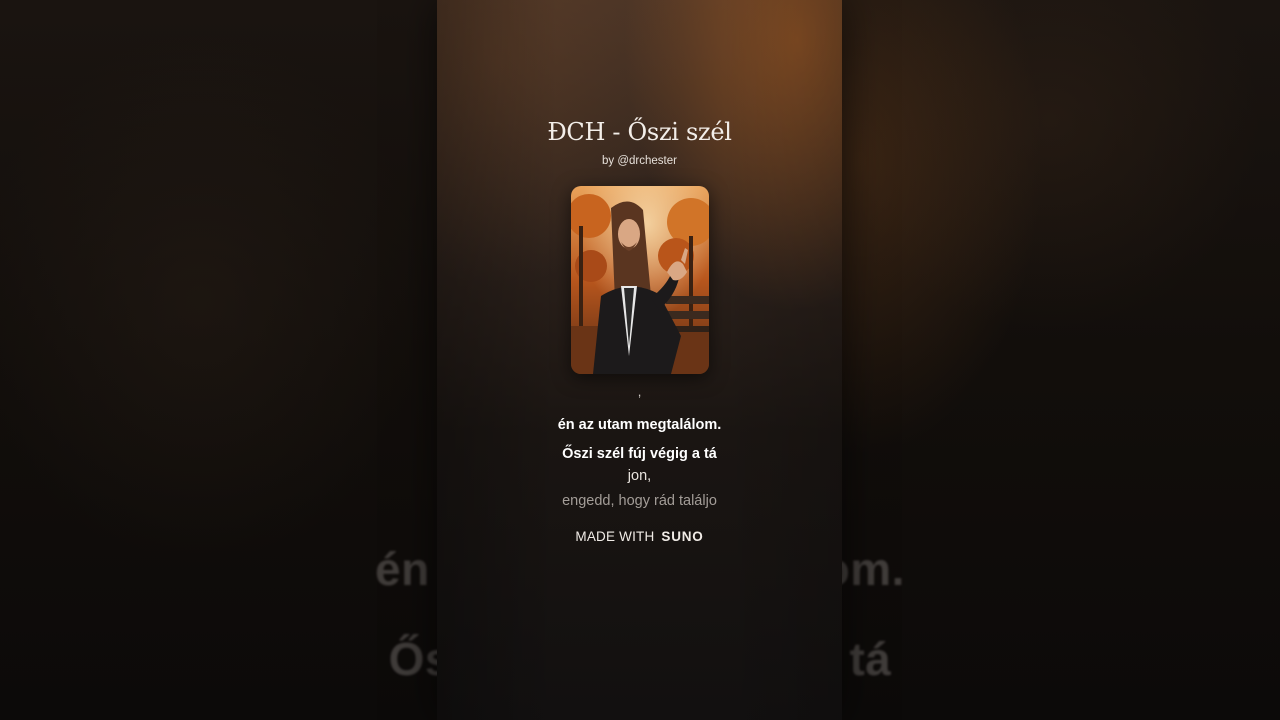  I want to click on song-title: ĐCH - Őszi szél, so click(639, 132).